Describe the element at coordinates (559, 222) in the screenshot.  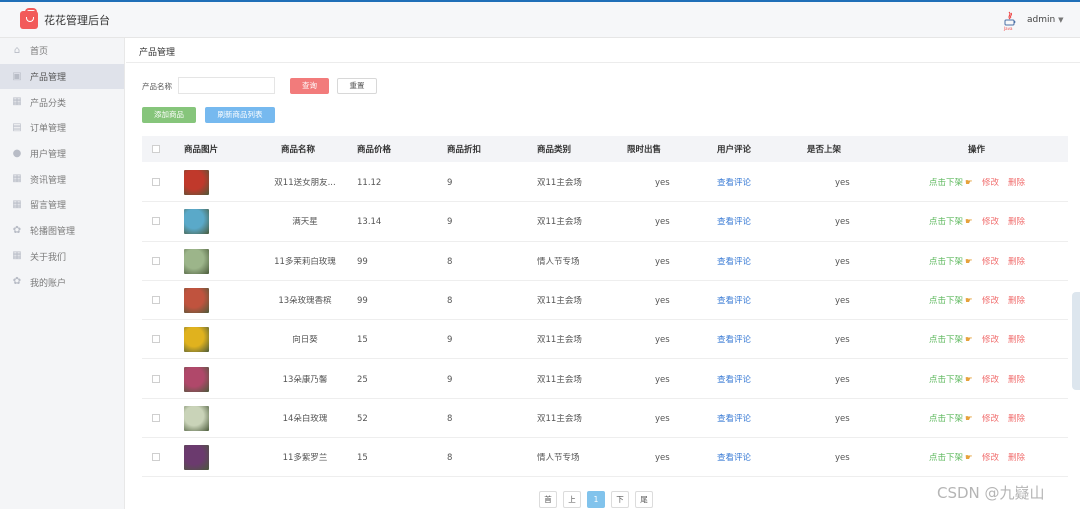
I see `product-category: 双11主会场` at that location.